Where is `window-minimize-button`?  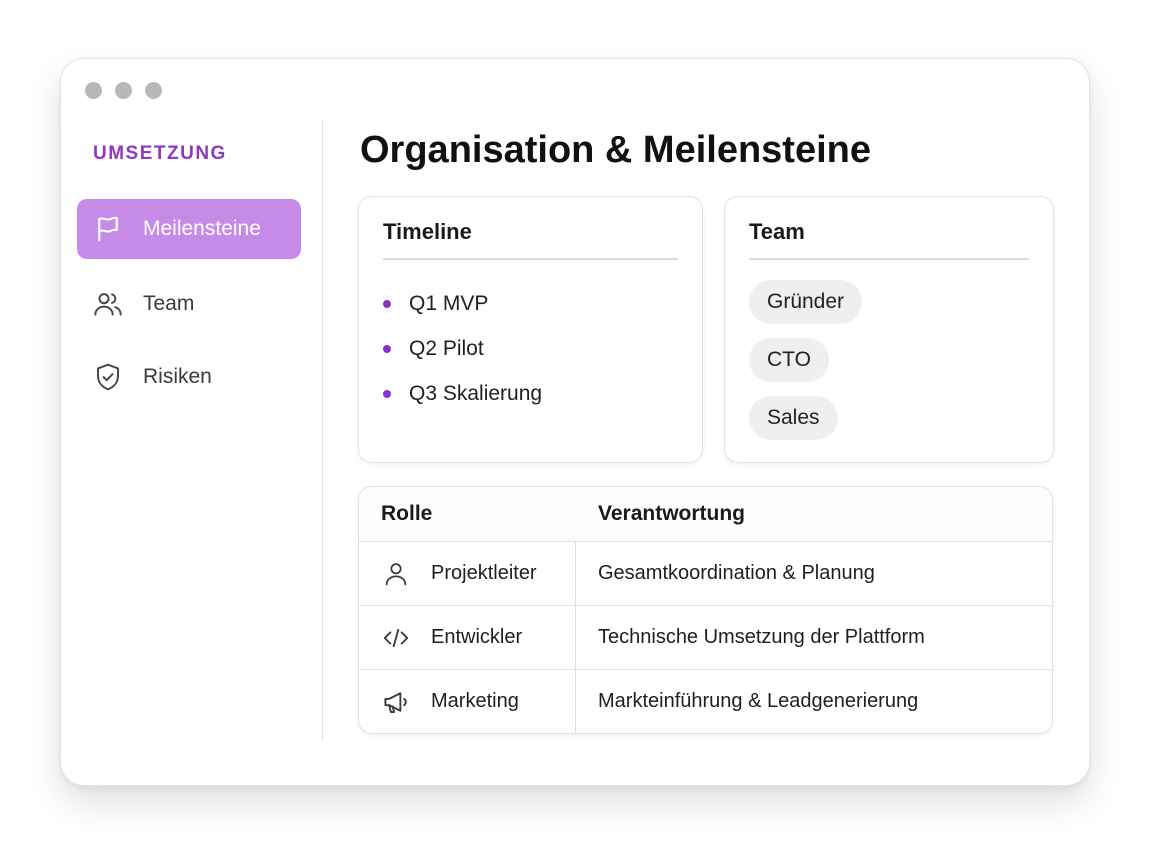
window-minimize-button is located at coordinates (123, 90).